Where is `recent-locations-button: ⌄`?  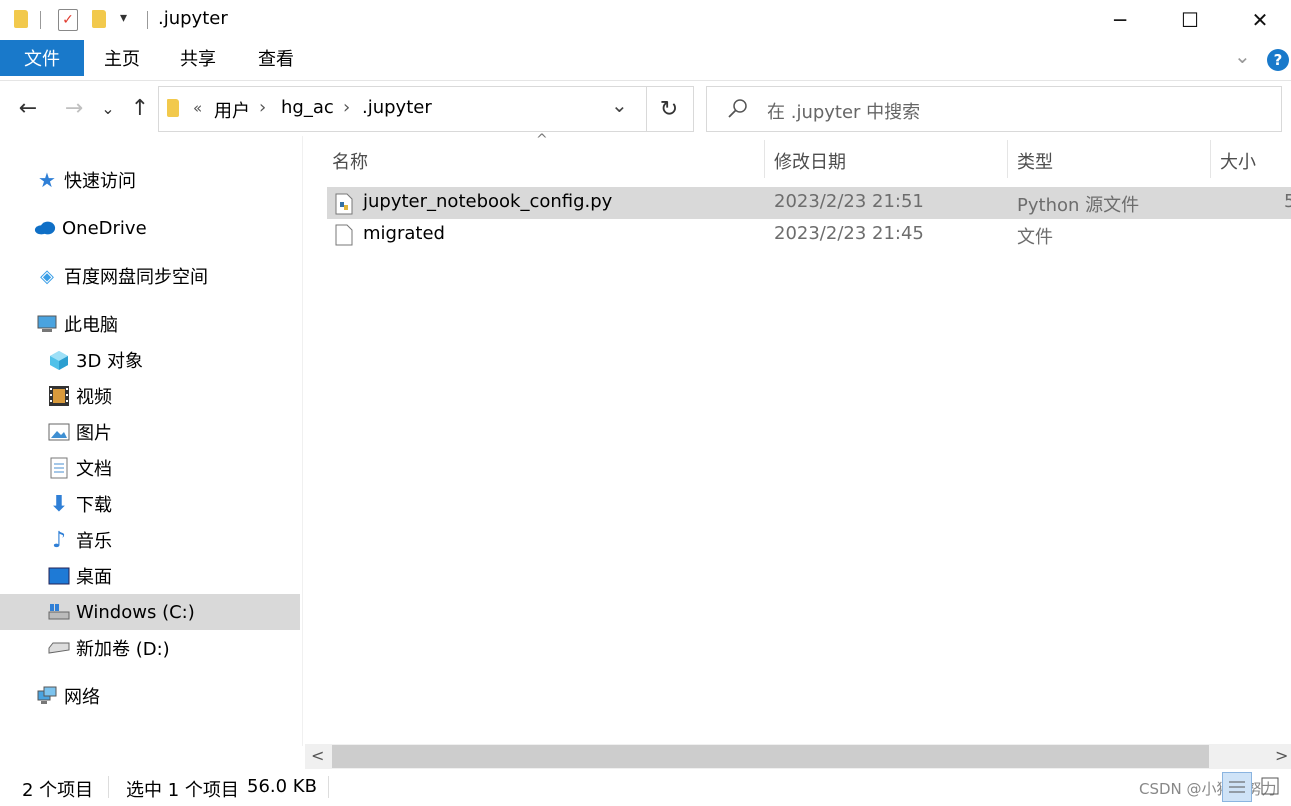
recent-locations-button: ⌄ is located at coordinates (108, 108).